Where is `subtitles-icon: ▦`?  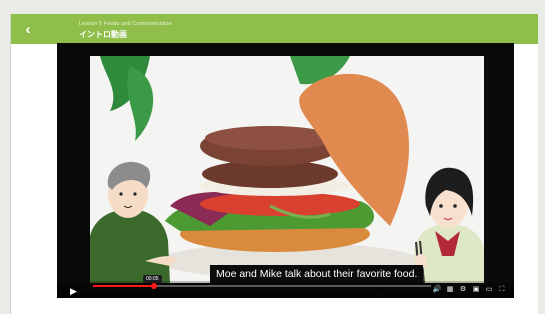 subtitles-icon: ▦ is located at coordinates (450, 289).